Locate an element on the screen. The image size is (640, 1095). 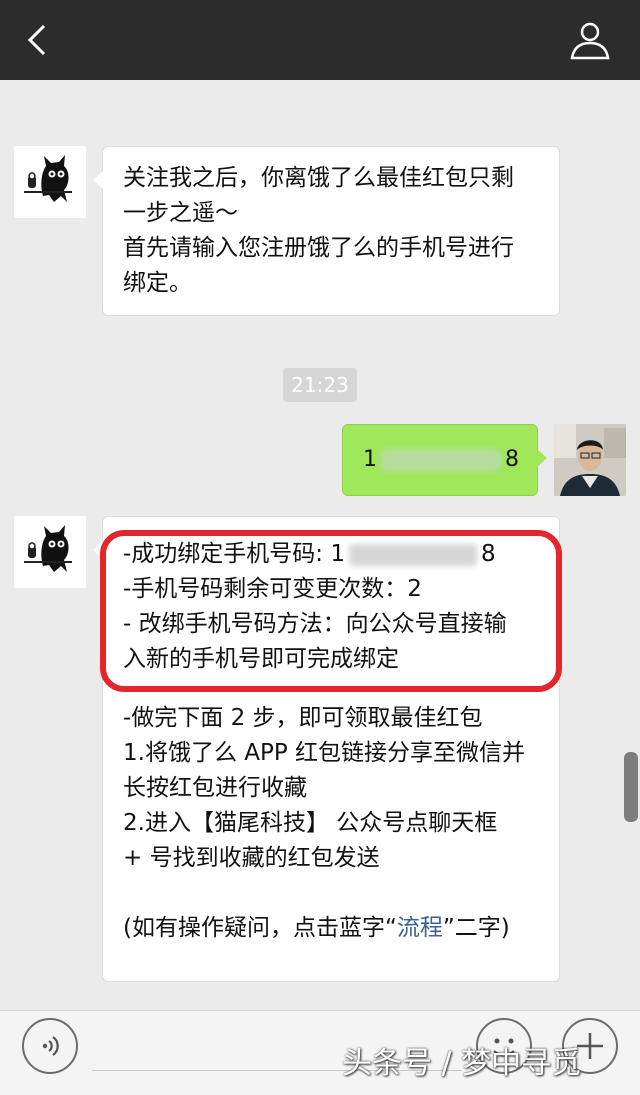
sound-wave-icon is located at coordinates (50, 1046).